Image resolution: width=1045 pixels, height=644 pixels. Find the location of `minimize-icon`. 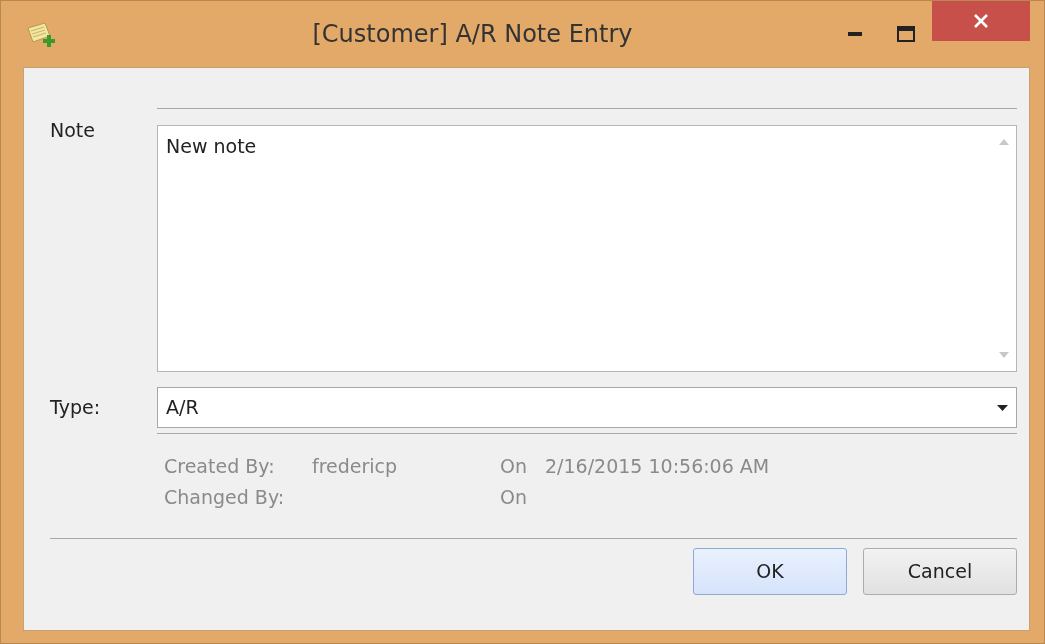

minimize-icon is located at coordinates (855, 34).